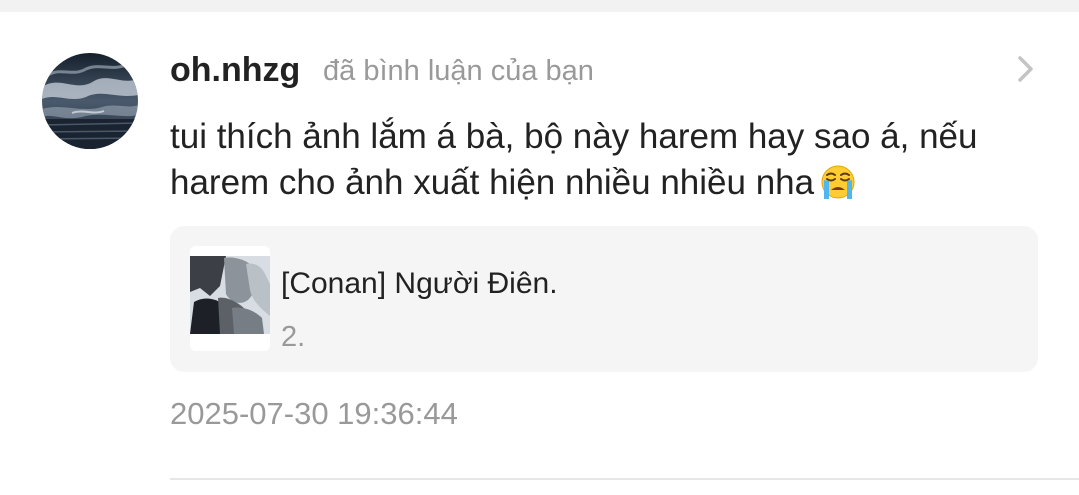  I want to click on loudly-crying-face-emoji, so click(838, 181).